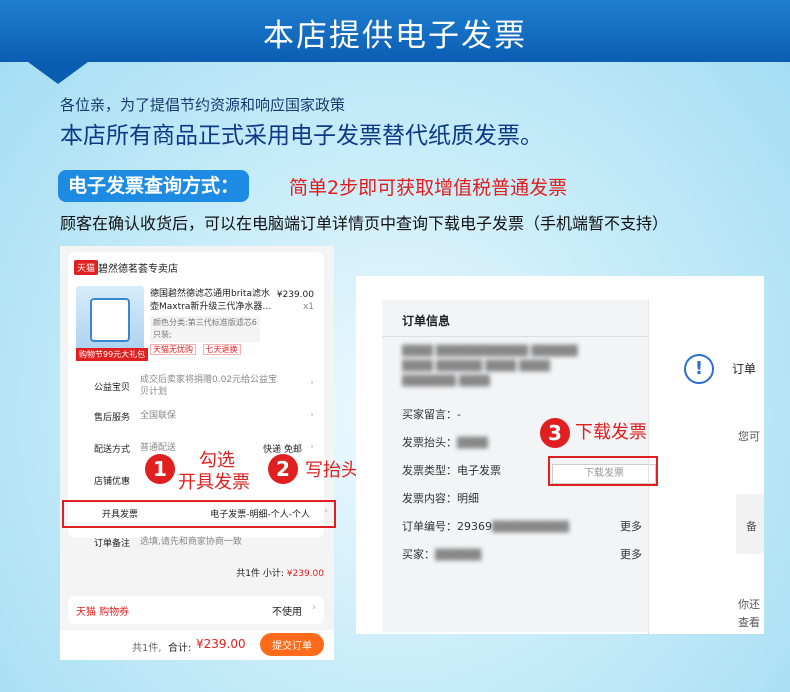  Describe the element at coordinates (154, 186) in the screenshot. I see `query-label: 电子发票查询方式：` at that location.